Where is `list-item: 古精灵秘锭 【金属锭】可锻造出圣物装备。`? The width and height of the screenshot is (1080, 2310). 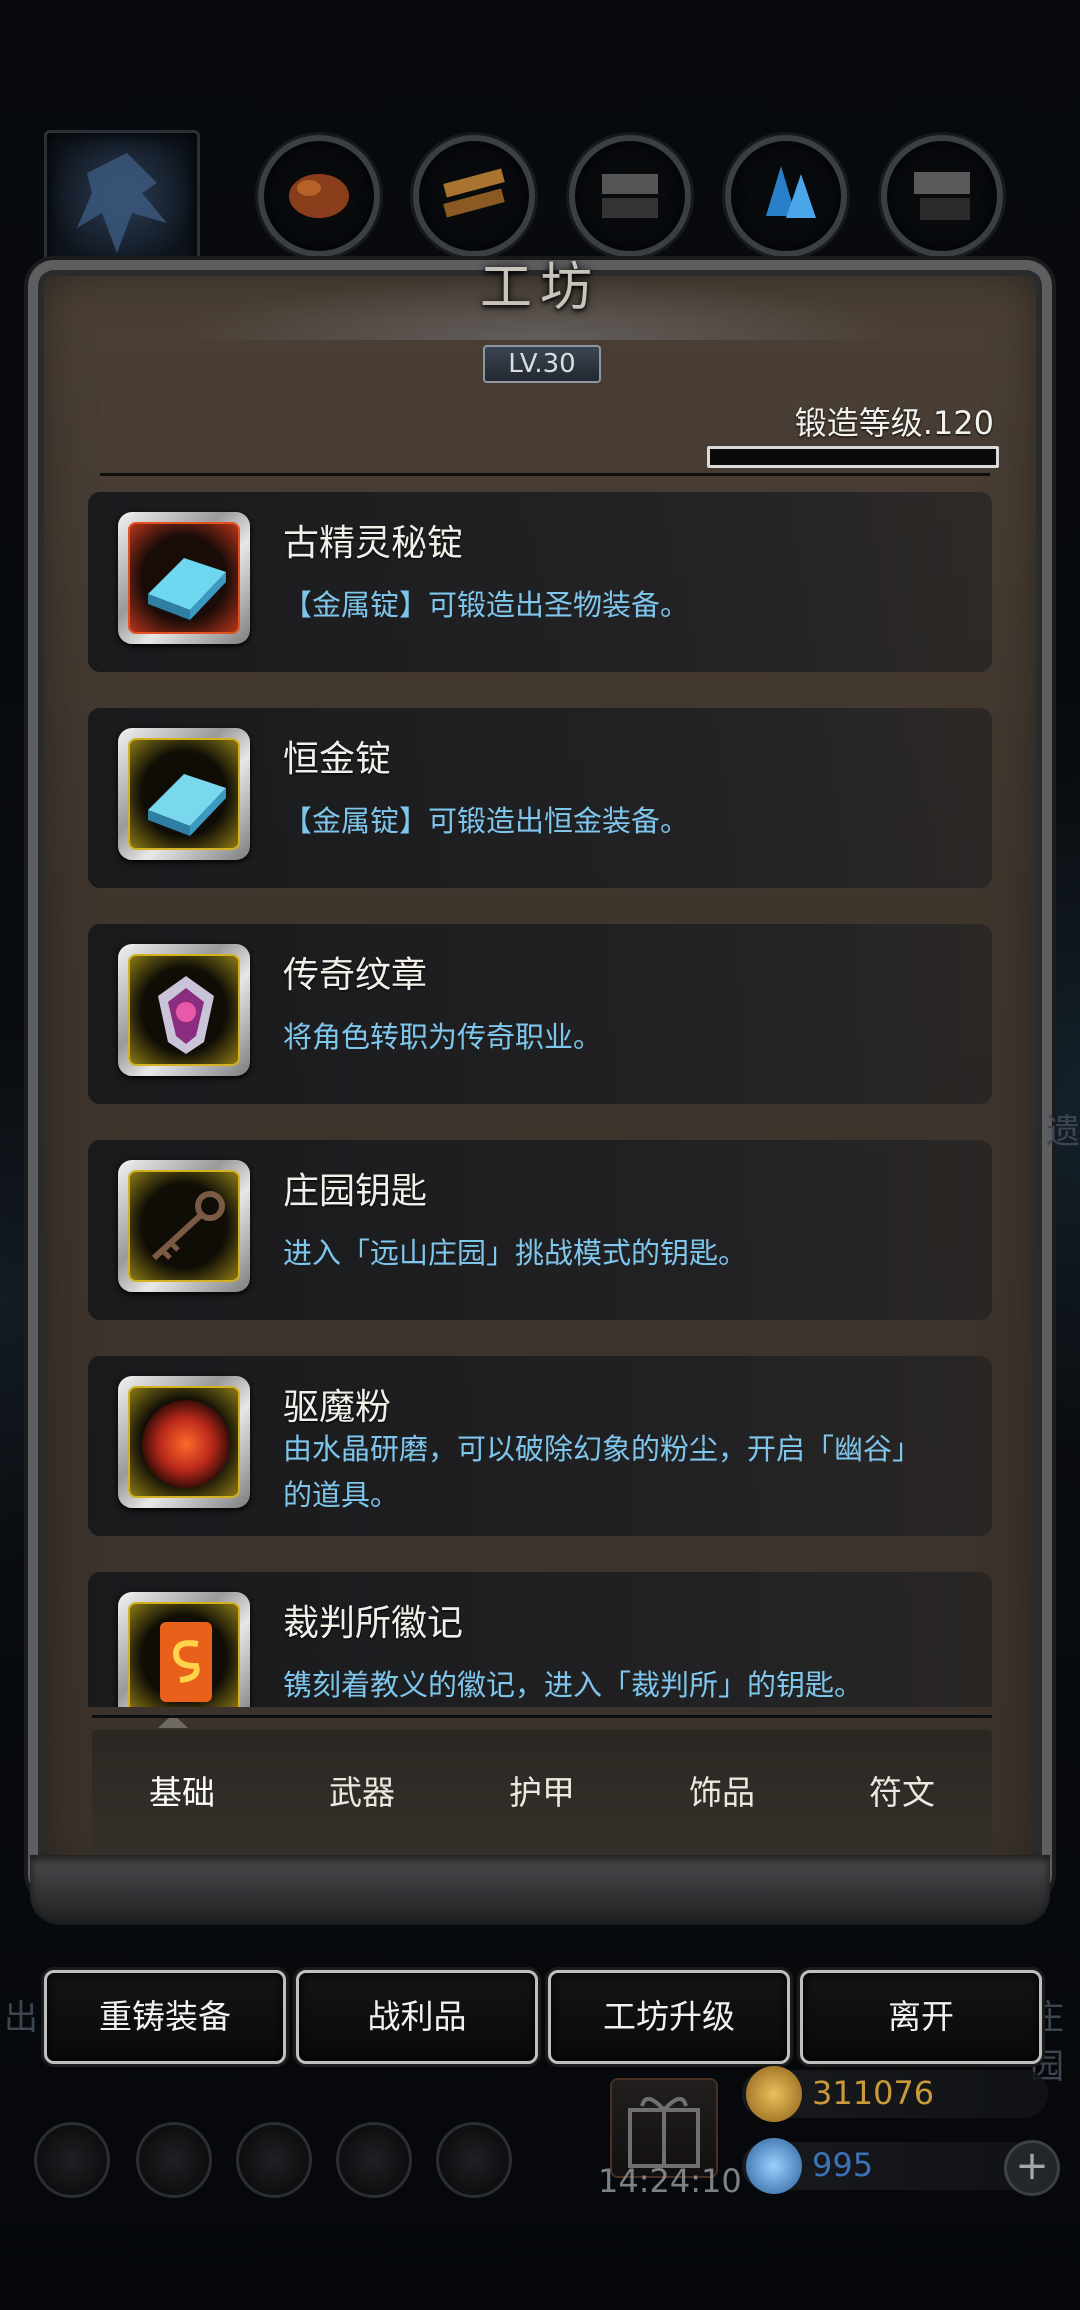
list-item: 古精灵秘锭 【金属锭】可锻造出圣物装备。 is located at coordinates (540, 582).